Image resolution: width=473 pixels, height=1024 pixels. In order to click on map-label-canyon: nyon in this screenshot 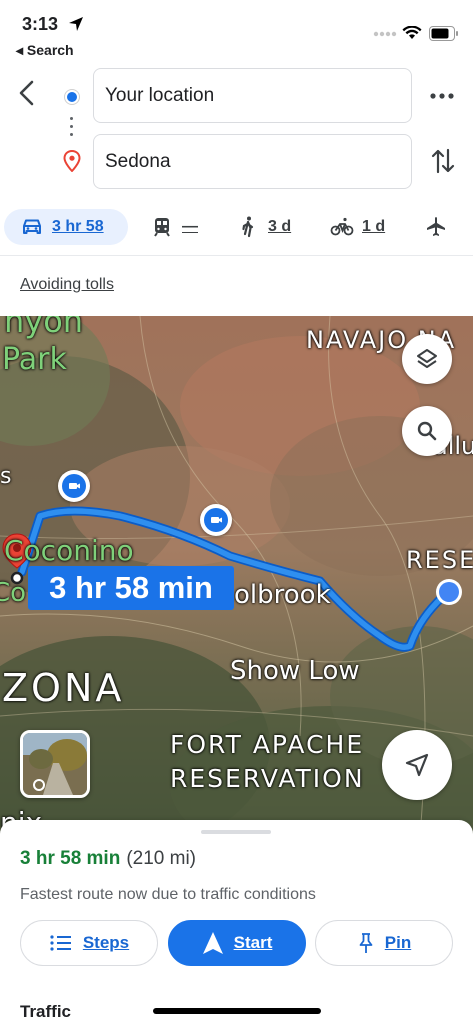, I will do `click(44, 328)`.